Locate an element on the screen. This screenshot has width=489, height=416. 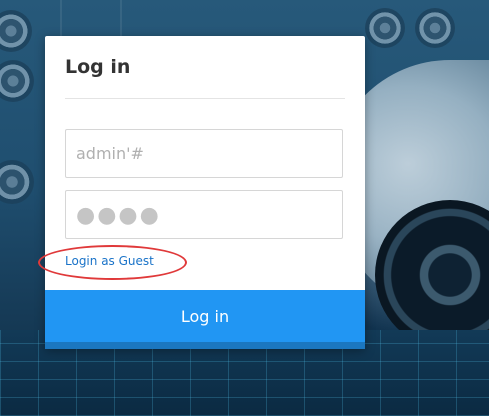
password-input: ●●●● is located at coordinates (204, 214).